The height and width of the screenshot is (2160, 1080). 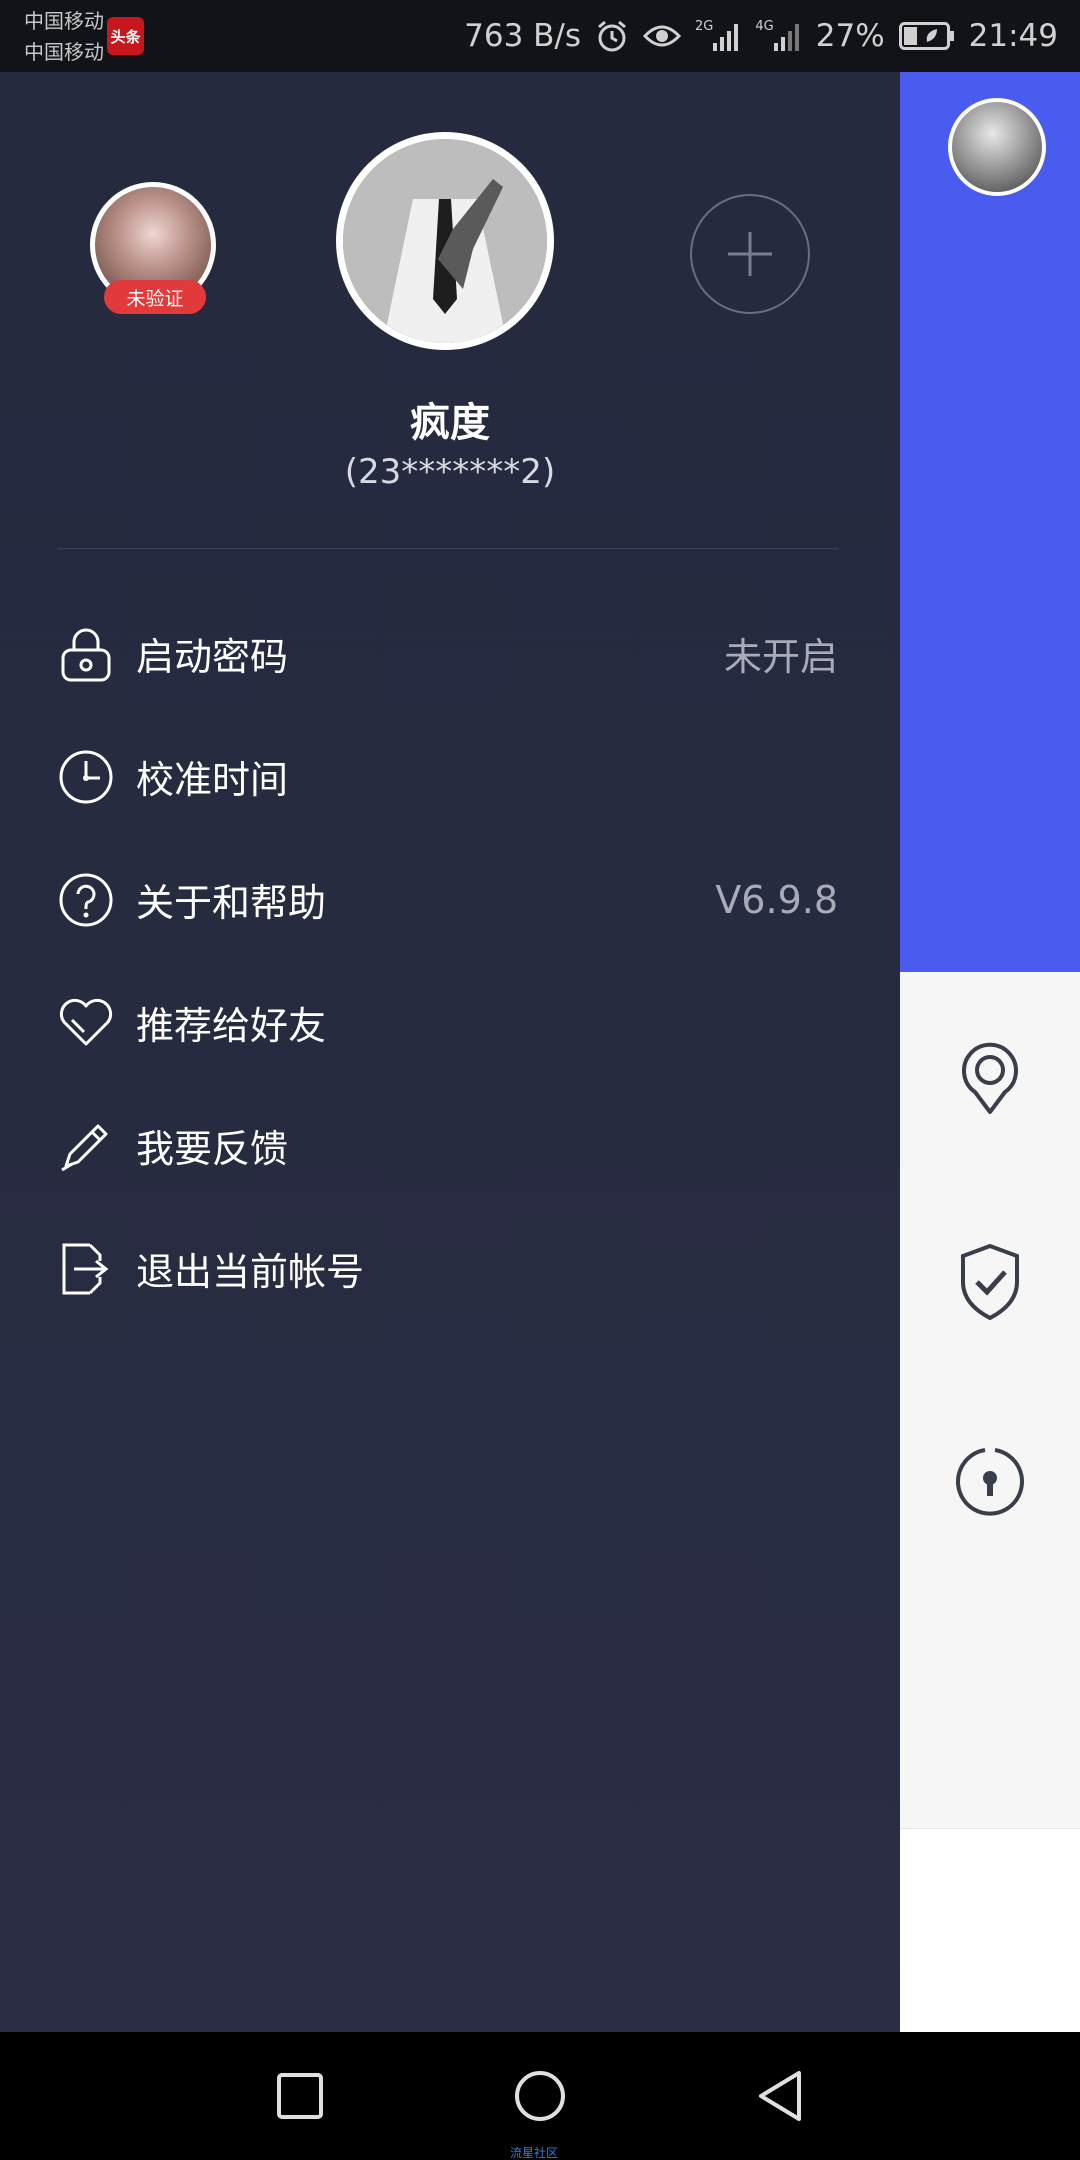 What do you see at coordinates (64, 37) in the screenshot?
I see `carrier-info: 中国移动 中国移动` at bounding box center [64, 37].